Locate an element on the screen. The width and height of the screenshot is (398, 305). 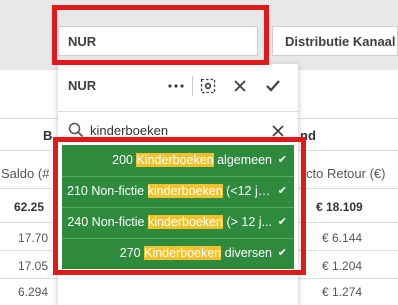
distributie-filter-label: Distributie Kanaal is located at coordinates (340, 41).